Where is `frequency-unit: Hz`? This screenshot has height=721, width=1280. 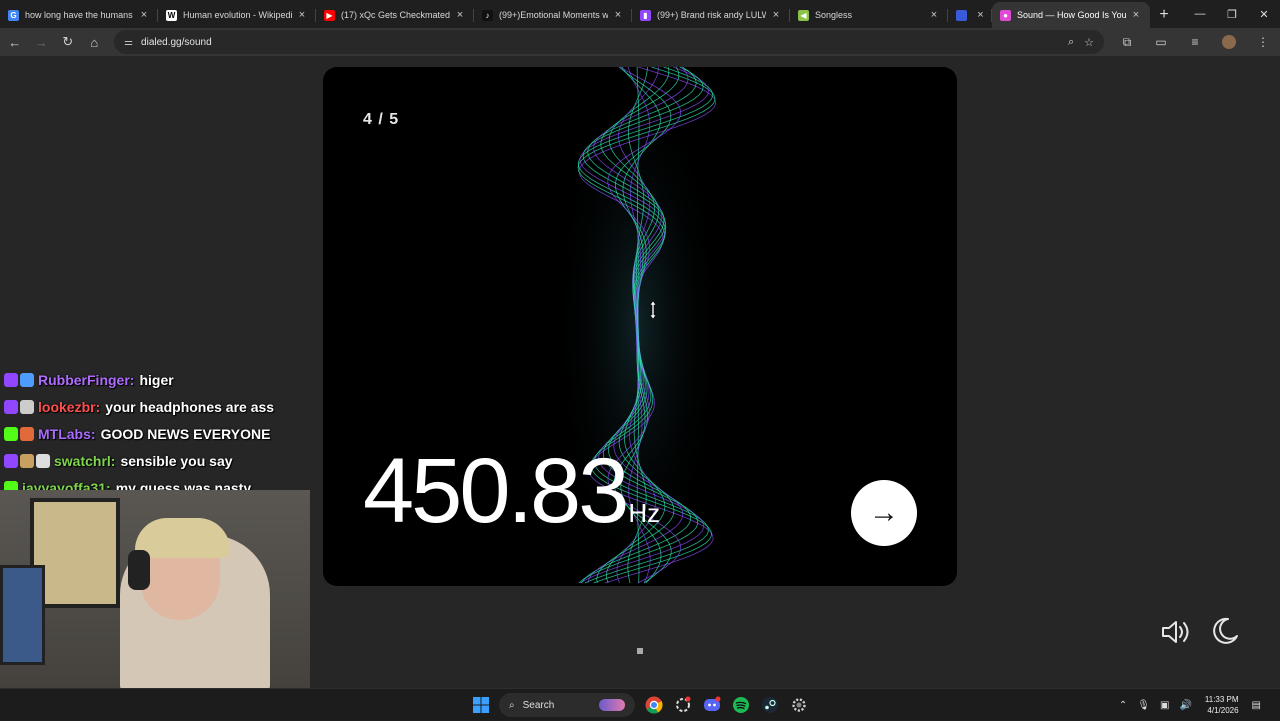 frequency-unit: Hz is located at coordinates (644, 513).